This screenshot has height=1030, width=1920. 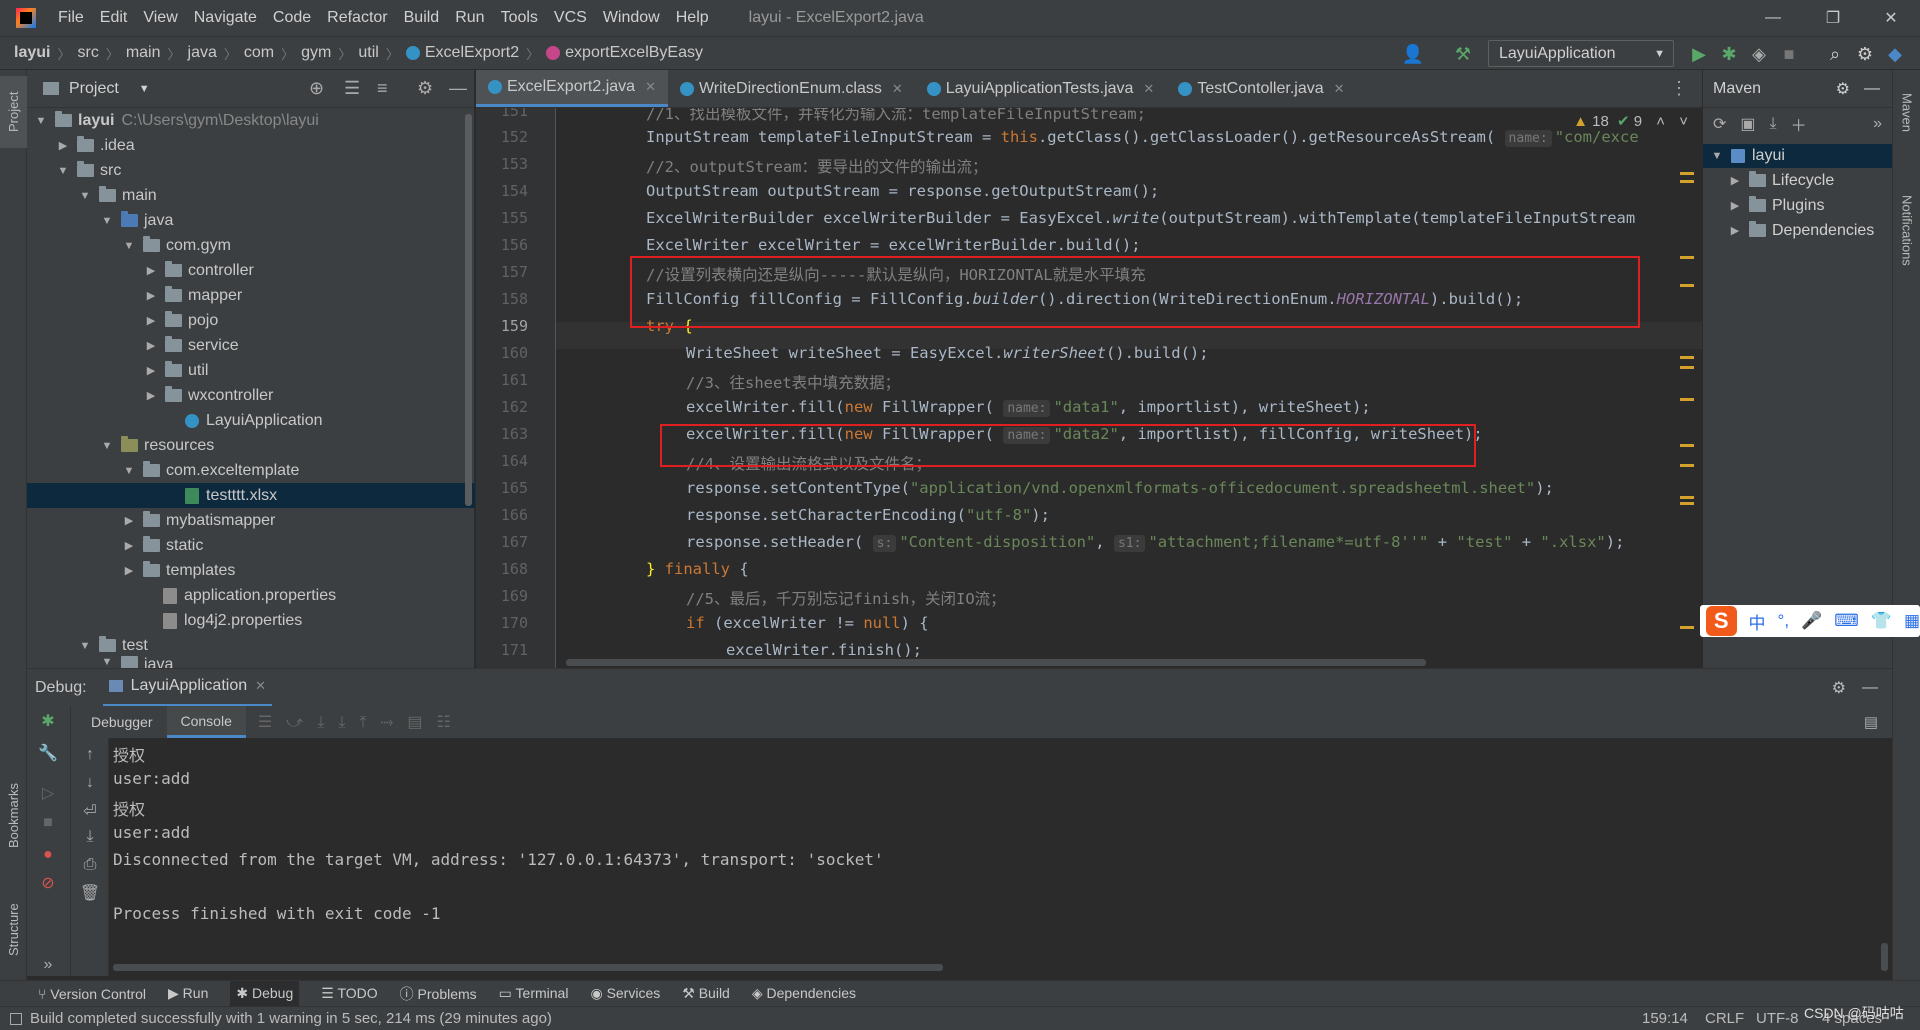 I want to click on search-icon: ⌕, so click(x=1835, y=54).